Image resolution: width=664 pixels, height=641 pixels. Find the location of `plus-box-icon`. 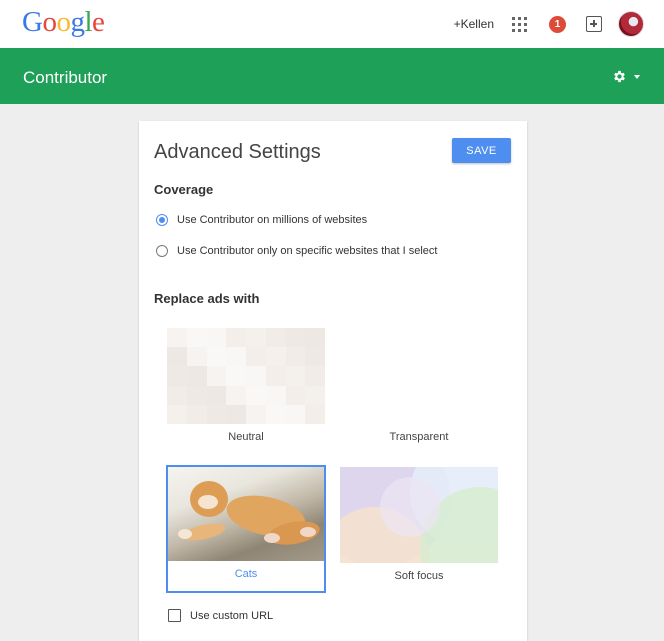

plus-box-icon is located at coordinates (594, 24).